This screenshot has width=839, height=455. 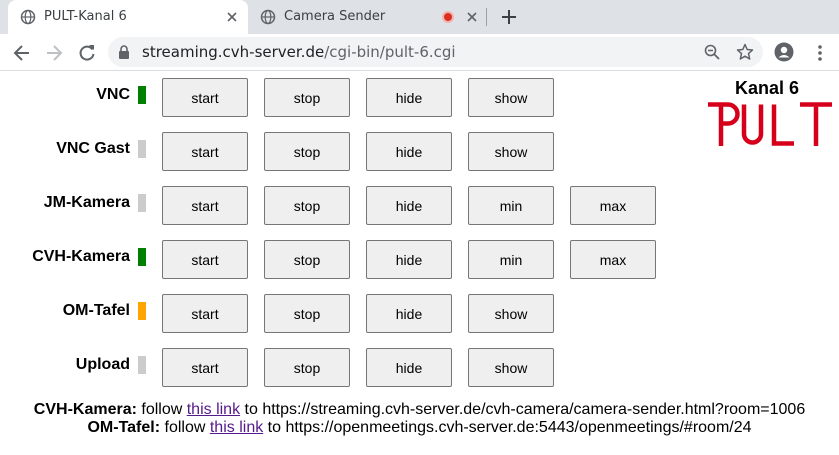 What do you see at coordinates (142, 311) in the screenshot?
I see `status-indicator-om-tafel` at bounding box center [142, 311].